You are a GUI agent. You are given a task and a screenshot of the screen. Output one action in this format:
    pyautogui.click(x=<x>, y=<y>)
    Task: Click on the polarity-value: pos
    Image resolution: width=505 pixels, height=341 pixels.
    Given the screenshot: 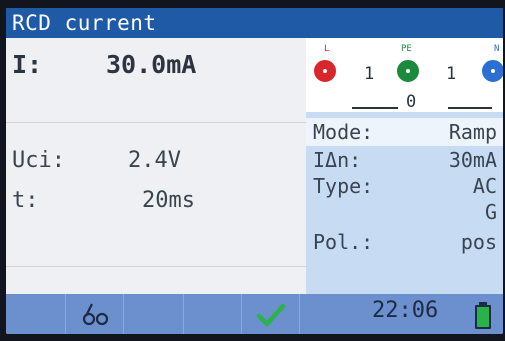 What is the action you would take?
    pyautogui.click(x=478, y=242)
    